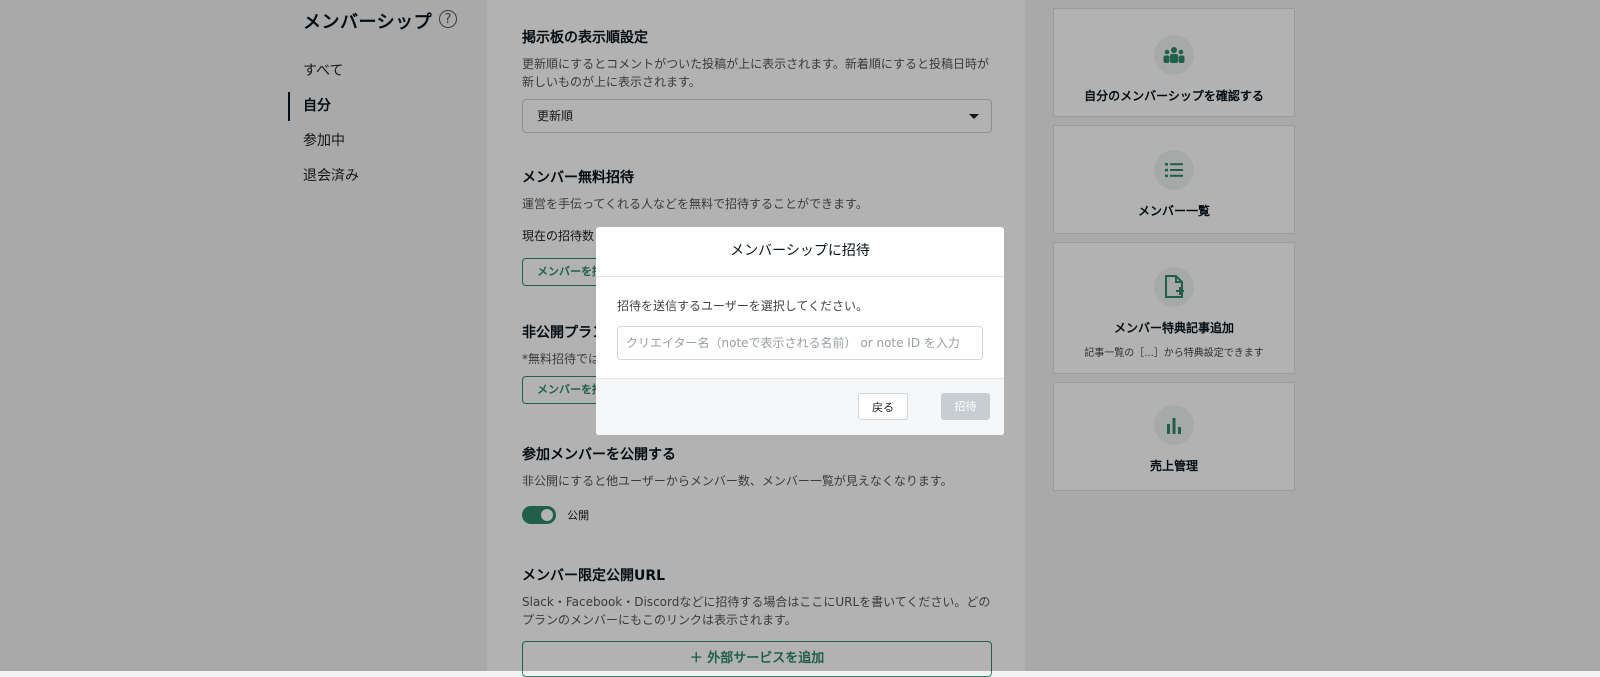  I want to click on invite-modal: メンバーシップに招待 招待を送信するユーザーを選択してください。 戻る 招待, so click(800, 331).